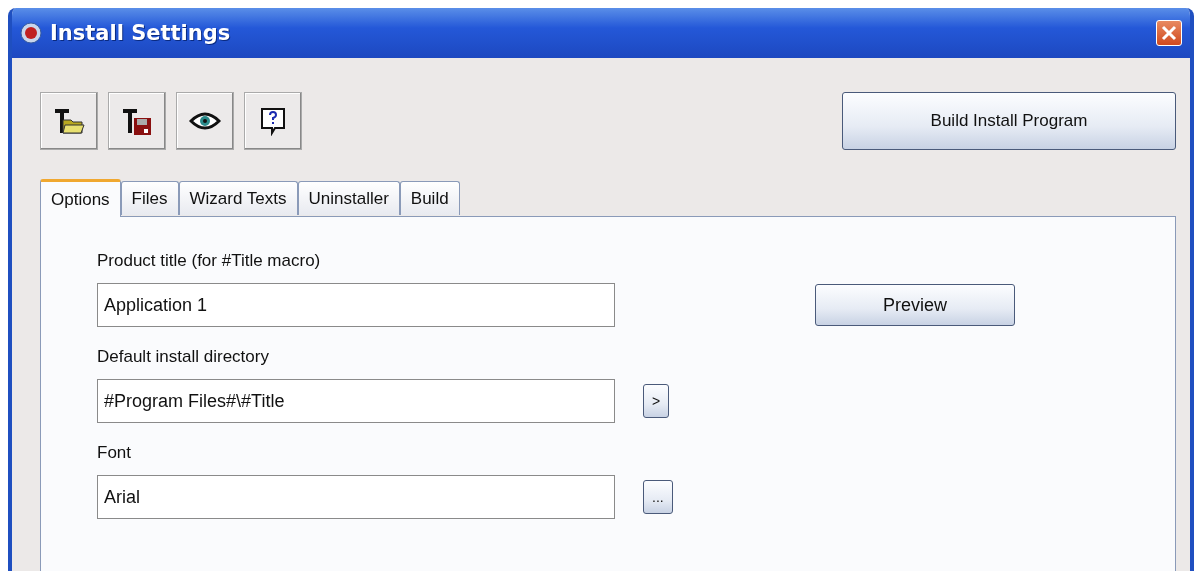  I want to click on text-folder-icon, so click(69, 121).